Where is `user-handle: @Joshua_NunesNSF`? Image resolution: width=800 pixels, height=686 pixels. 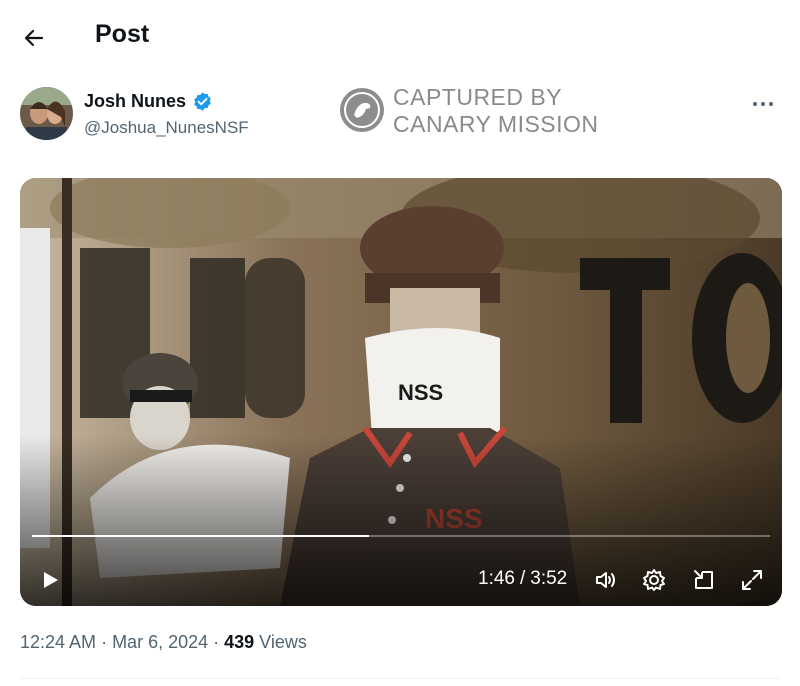
user-handle: @Joshua_NunesNSF is located at coordinates (166, 128).